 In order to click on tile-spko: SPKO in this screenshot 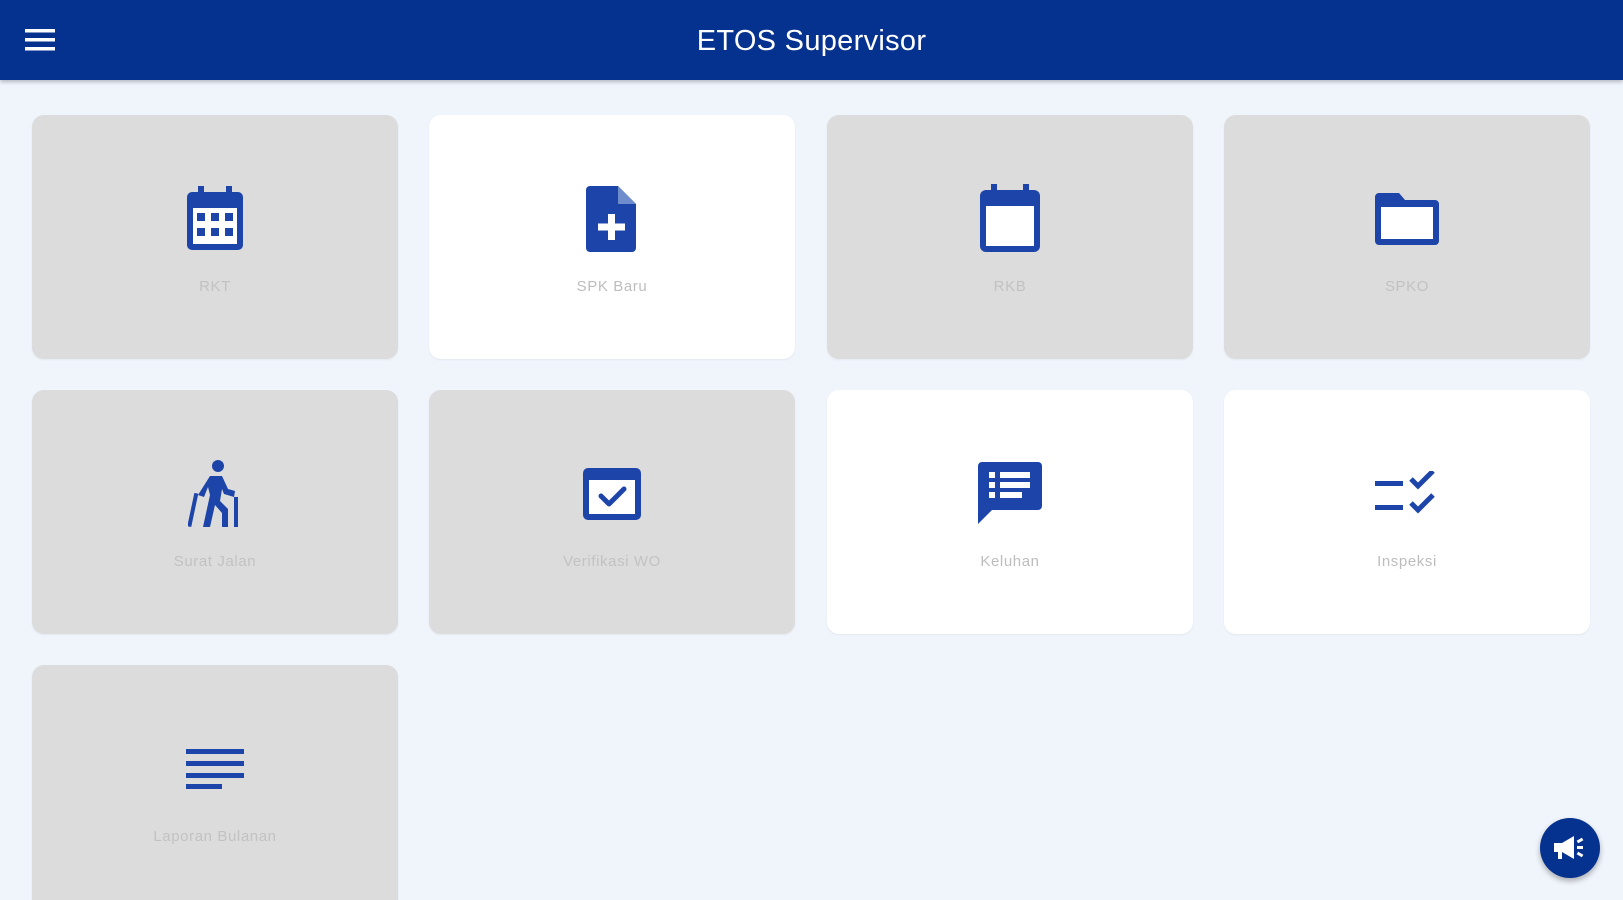, I will do `click(1407, 237)`.